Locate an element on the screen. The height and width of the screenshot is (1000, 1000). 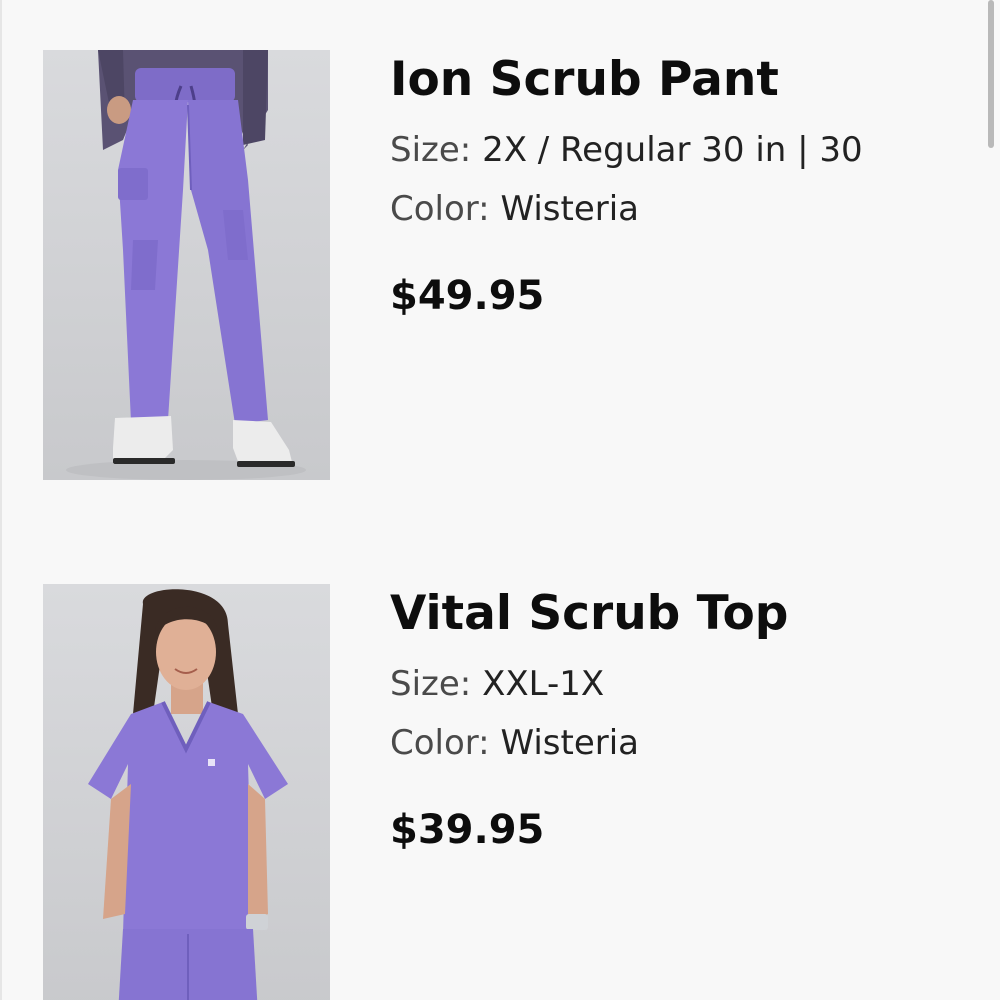
product-title: Vital Scrub Top is located at coordinates (589, 613).